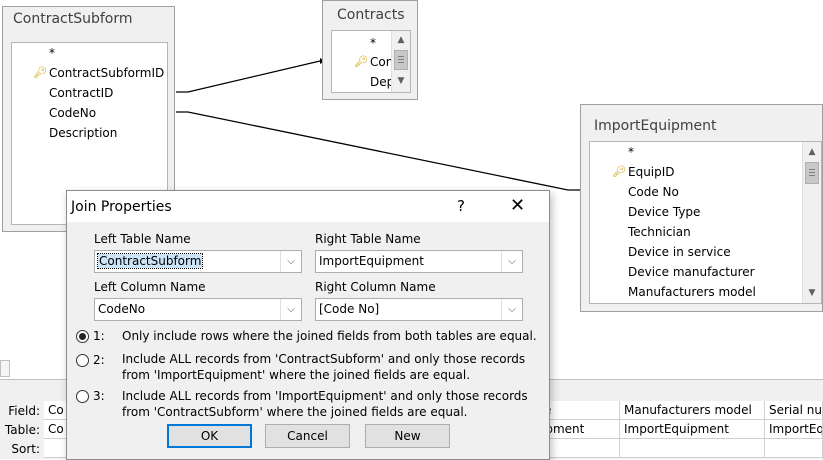  What do you see at coordinates (150, 287) in the screenshot?
I see `left-column-label: Left Column Name` at bounding box center [150, 287].